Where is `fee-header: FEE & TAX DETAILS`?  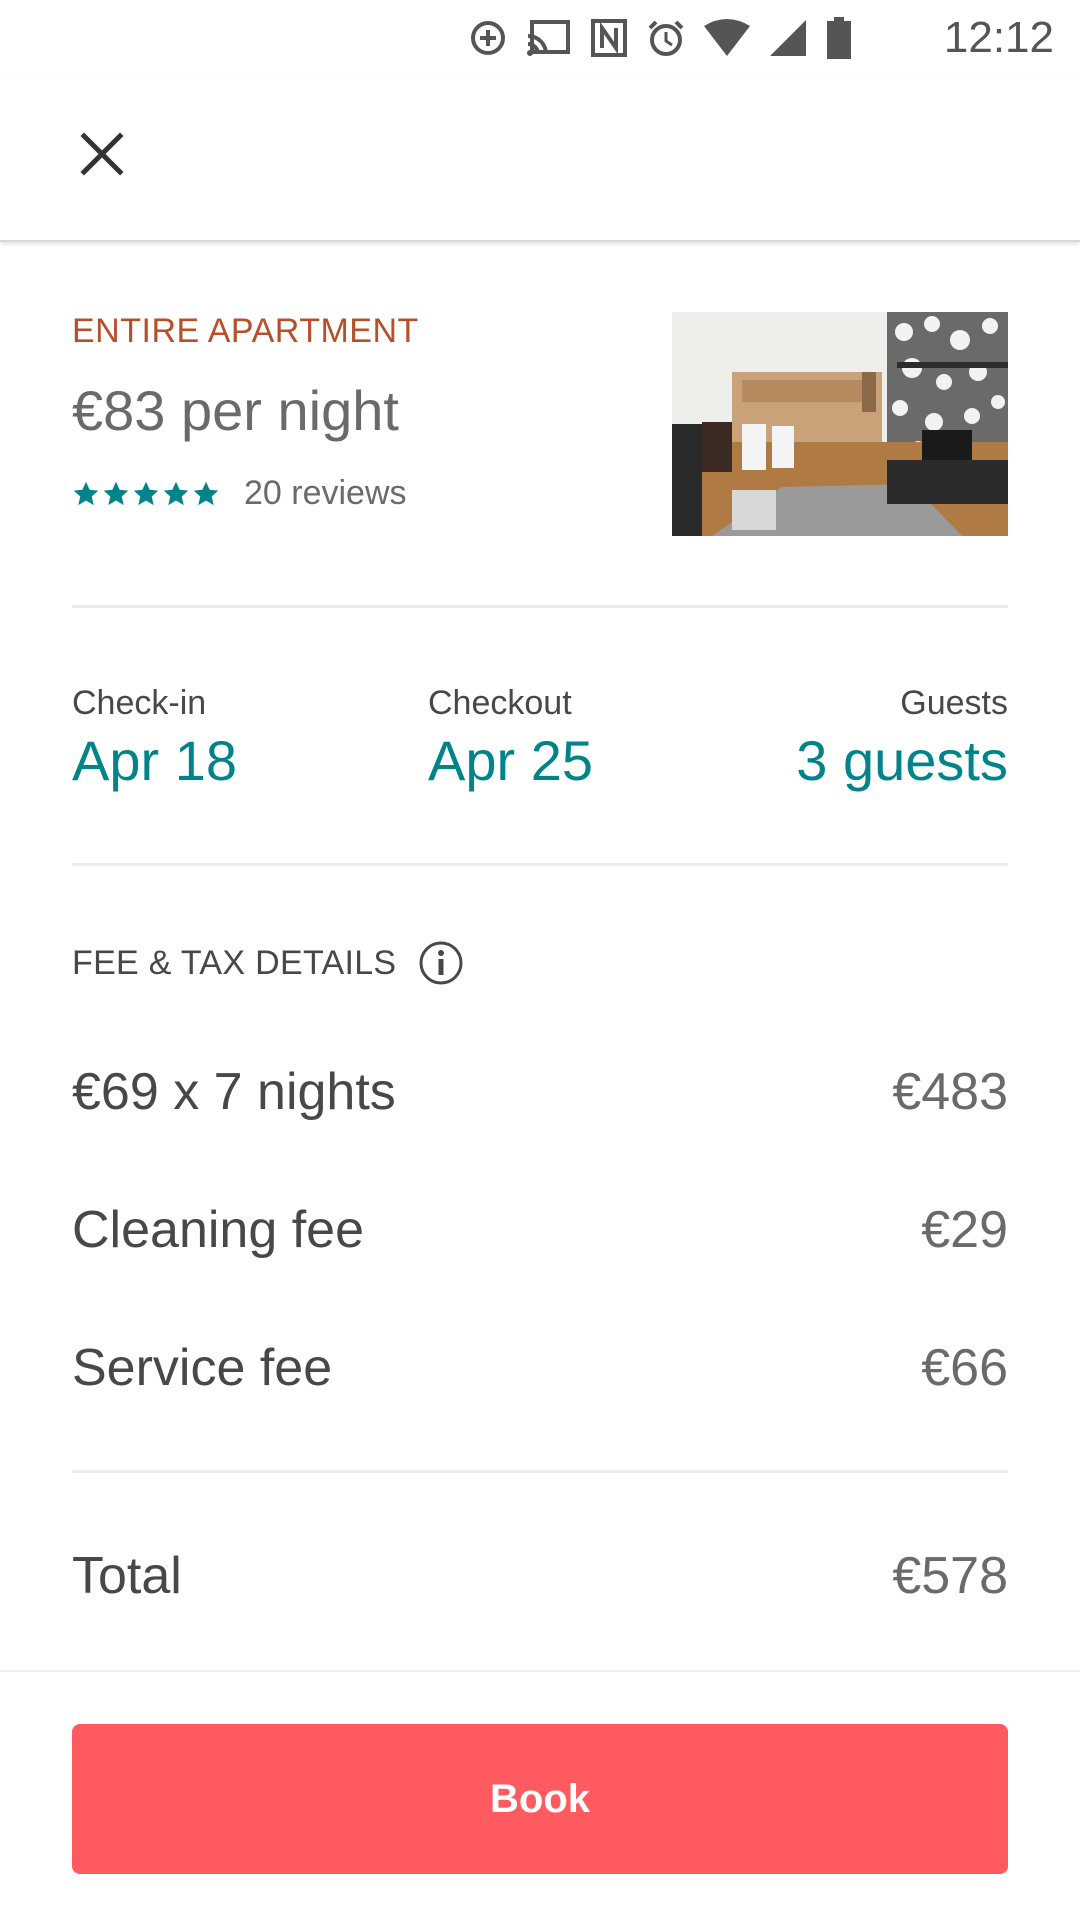
fee-header: FEE & TAX DETAILS is located at coordinates (268, 963).